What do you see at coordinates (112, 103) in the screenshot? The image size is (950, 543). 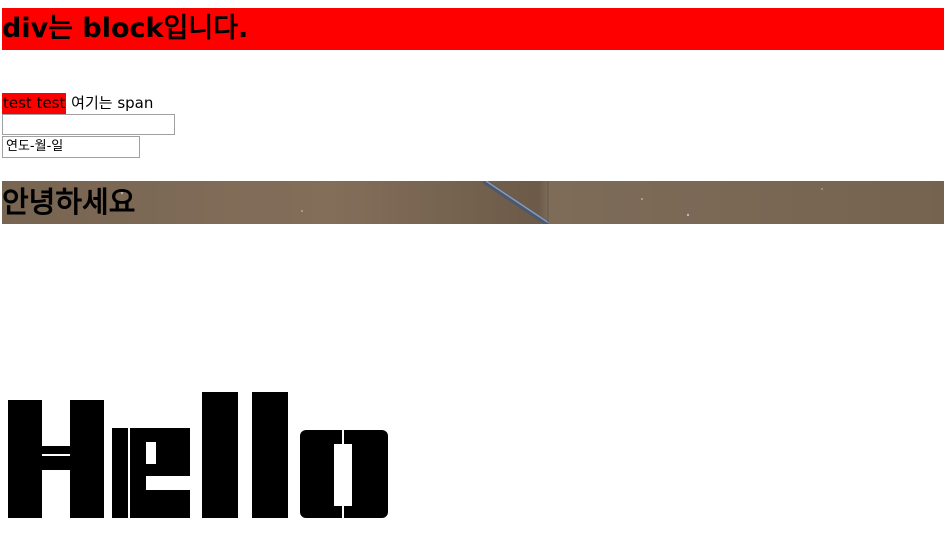 I see `plain-span: 여기는 span` at bounding box center [112, 103].